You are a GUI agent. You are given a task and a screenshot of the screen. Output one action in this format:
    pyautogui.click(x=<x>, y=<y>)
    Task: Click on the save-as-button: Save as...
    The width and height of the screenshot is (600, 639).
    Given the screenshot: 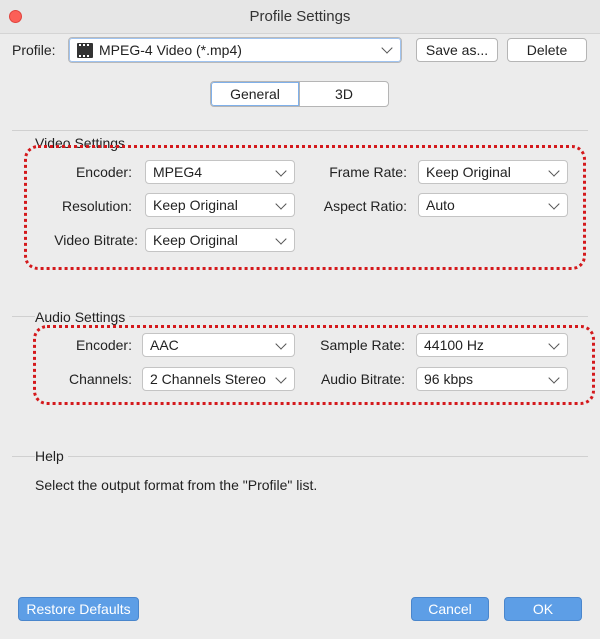 What is the action you would take?
    pyautogui.click(x=457, y=50)
    